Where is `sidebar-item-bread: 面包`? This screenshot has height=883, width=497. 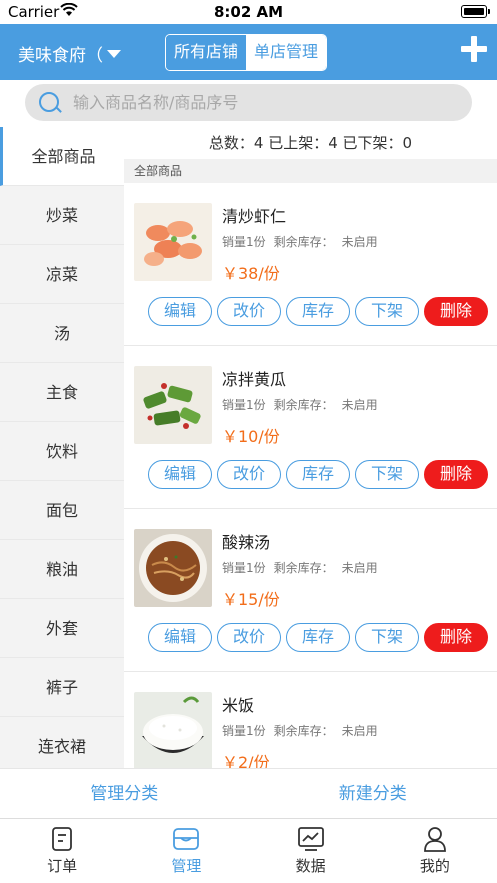
sidebar-item-bread: 面包 is located at coordinates (62, 510).